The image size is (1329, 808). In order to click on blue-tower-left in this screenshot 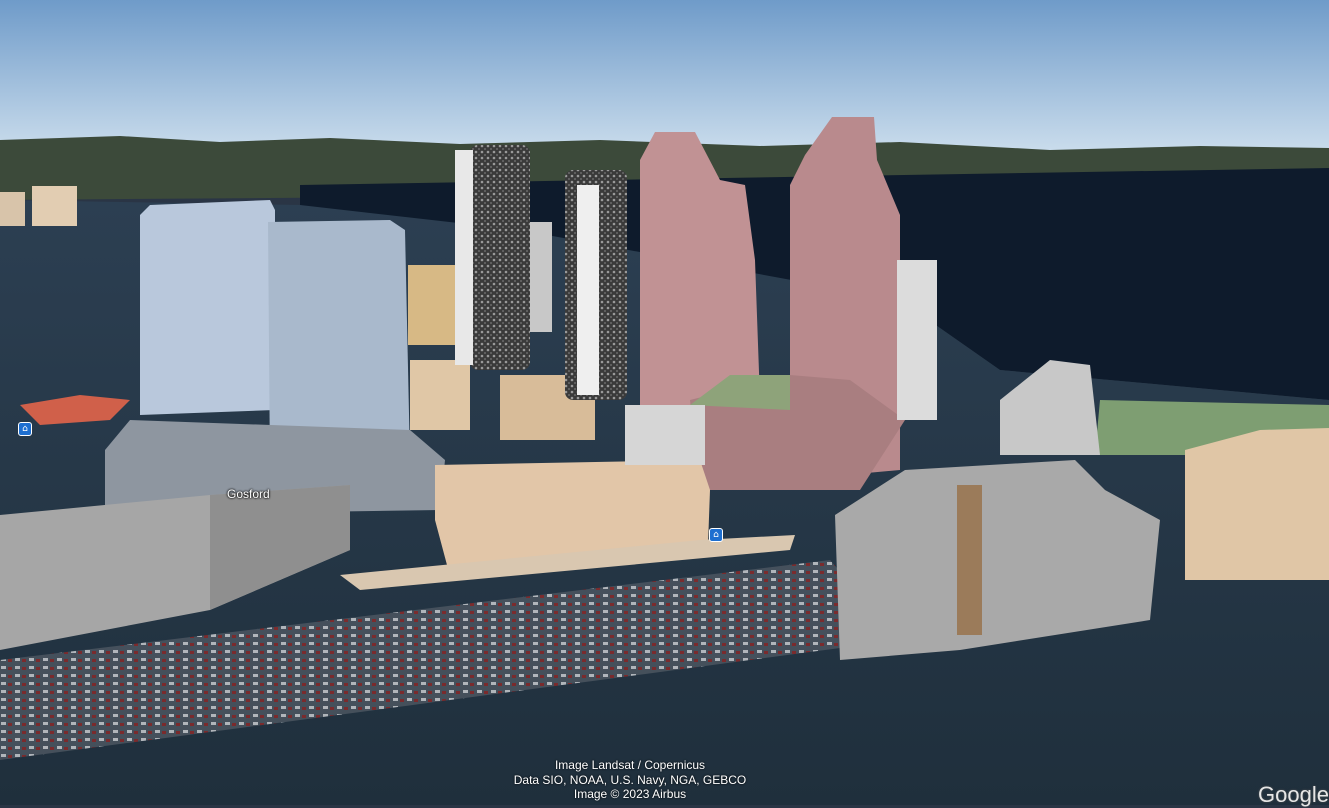, I will do `click(207, 307)`.